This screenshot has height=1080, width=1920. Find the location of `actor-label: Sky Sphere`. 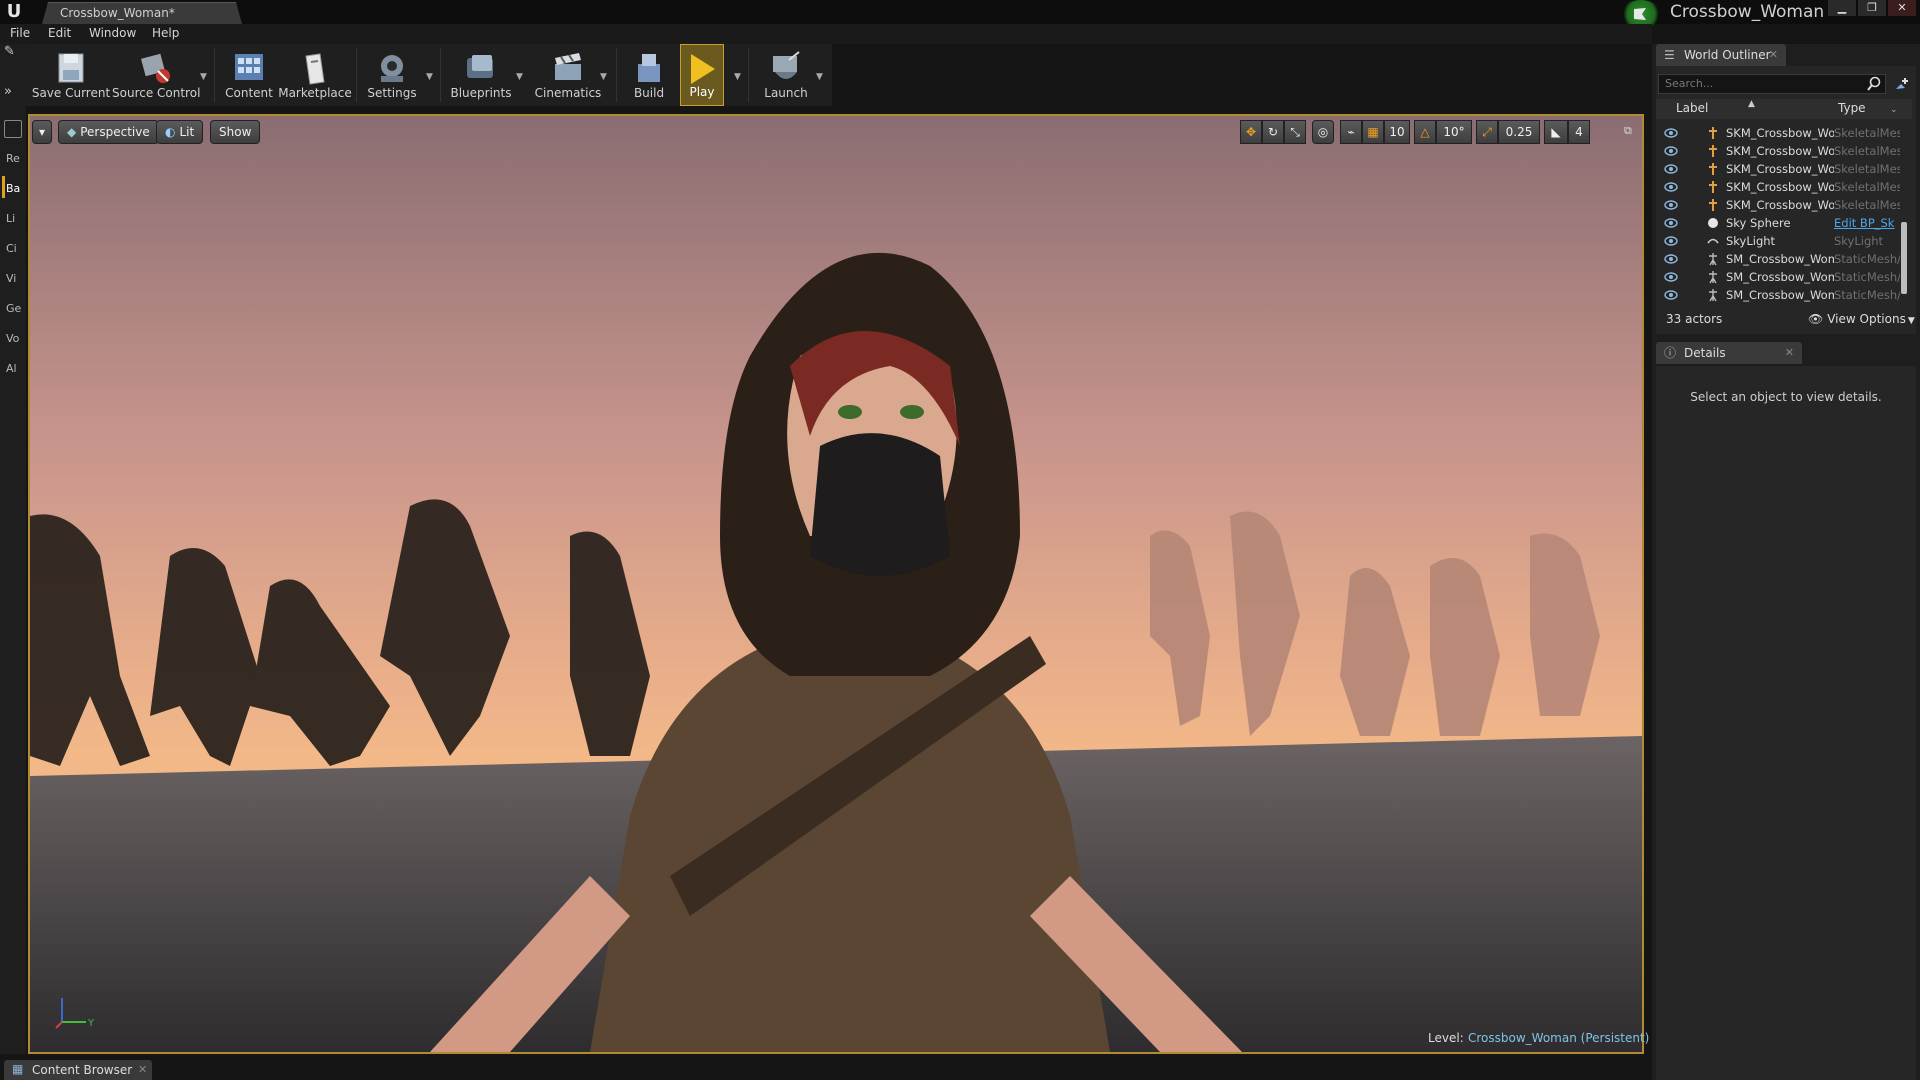

actor-label: Sky Sphere is located at coordinates (1758, 223).